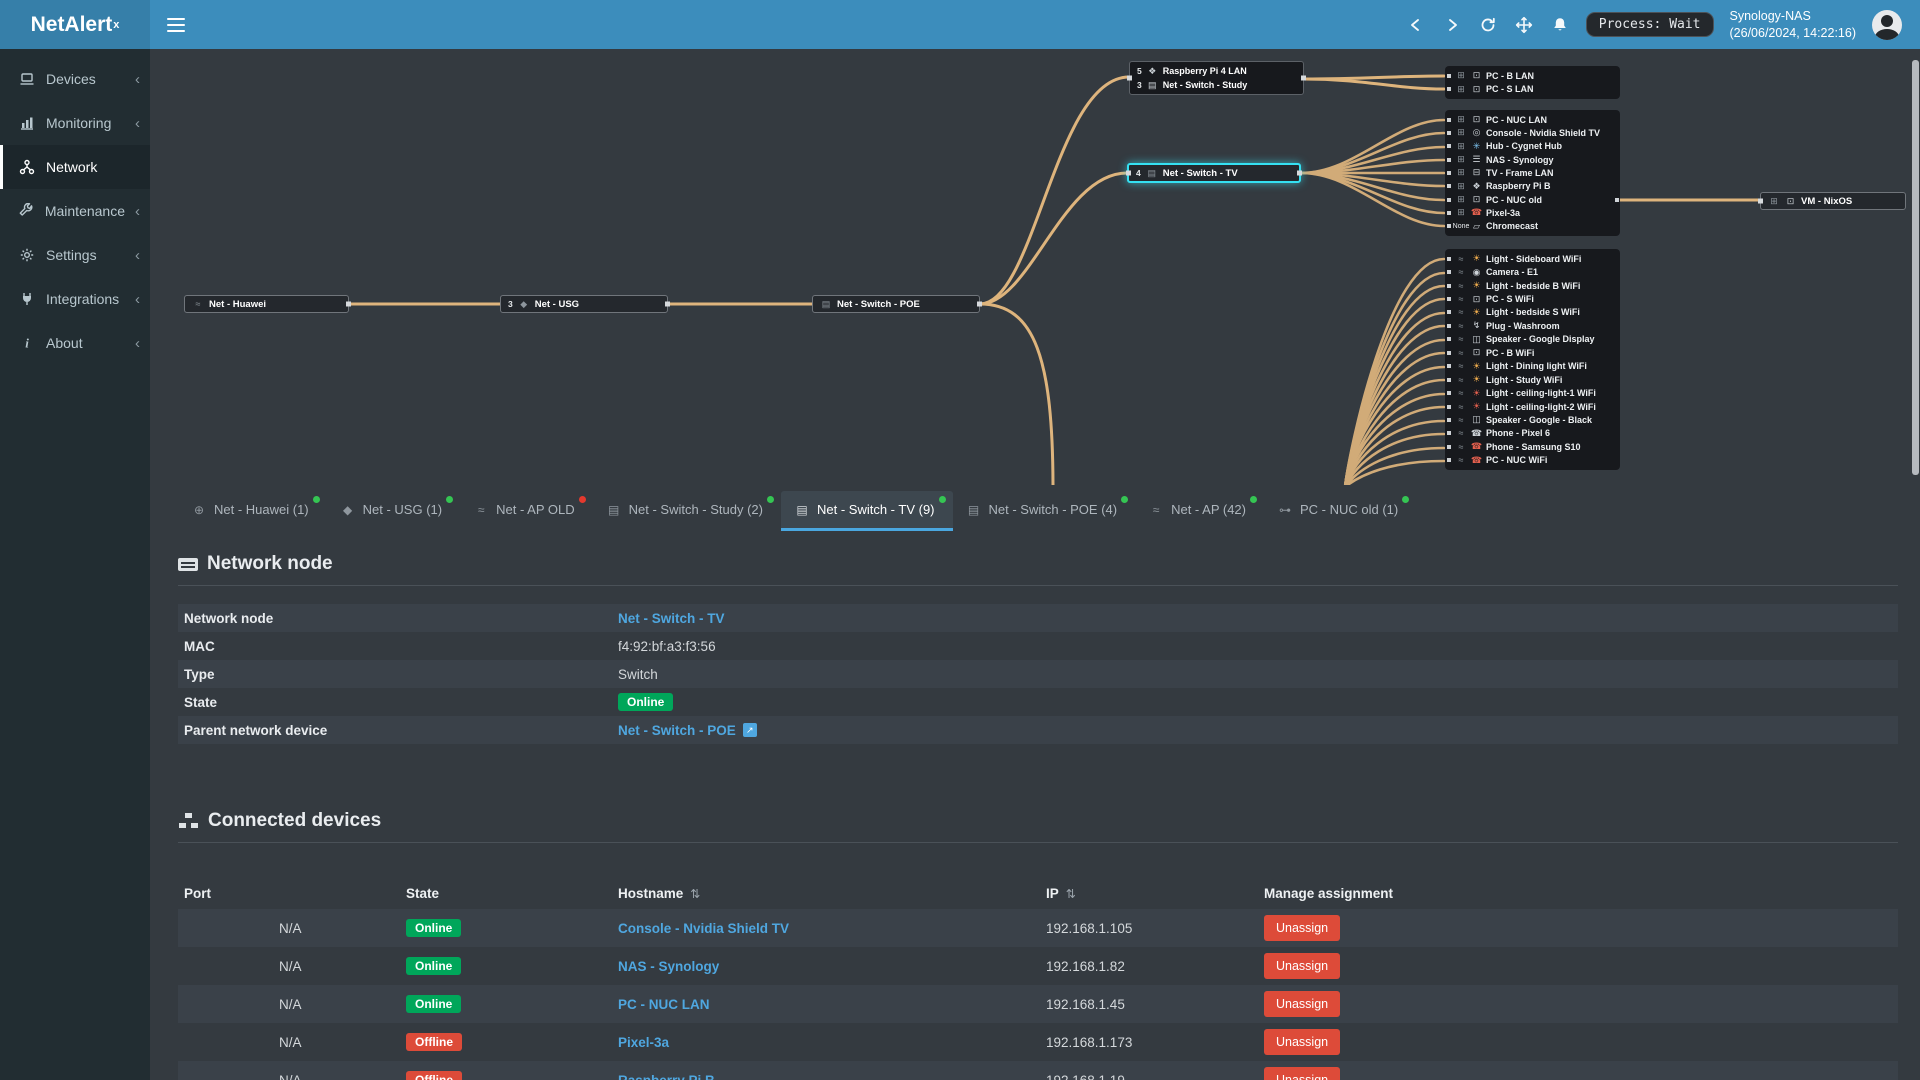 Image resolution: width=1920 pixels, height=1080 pixels. Describe the element at coordinates (252, 511) in the screenshot. I see `node-tab: Net - Huawei (1)` at that location.